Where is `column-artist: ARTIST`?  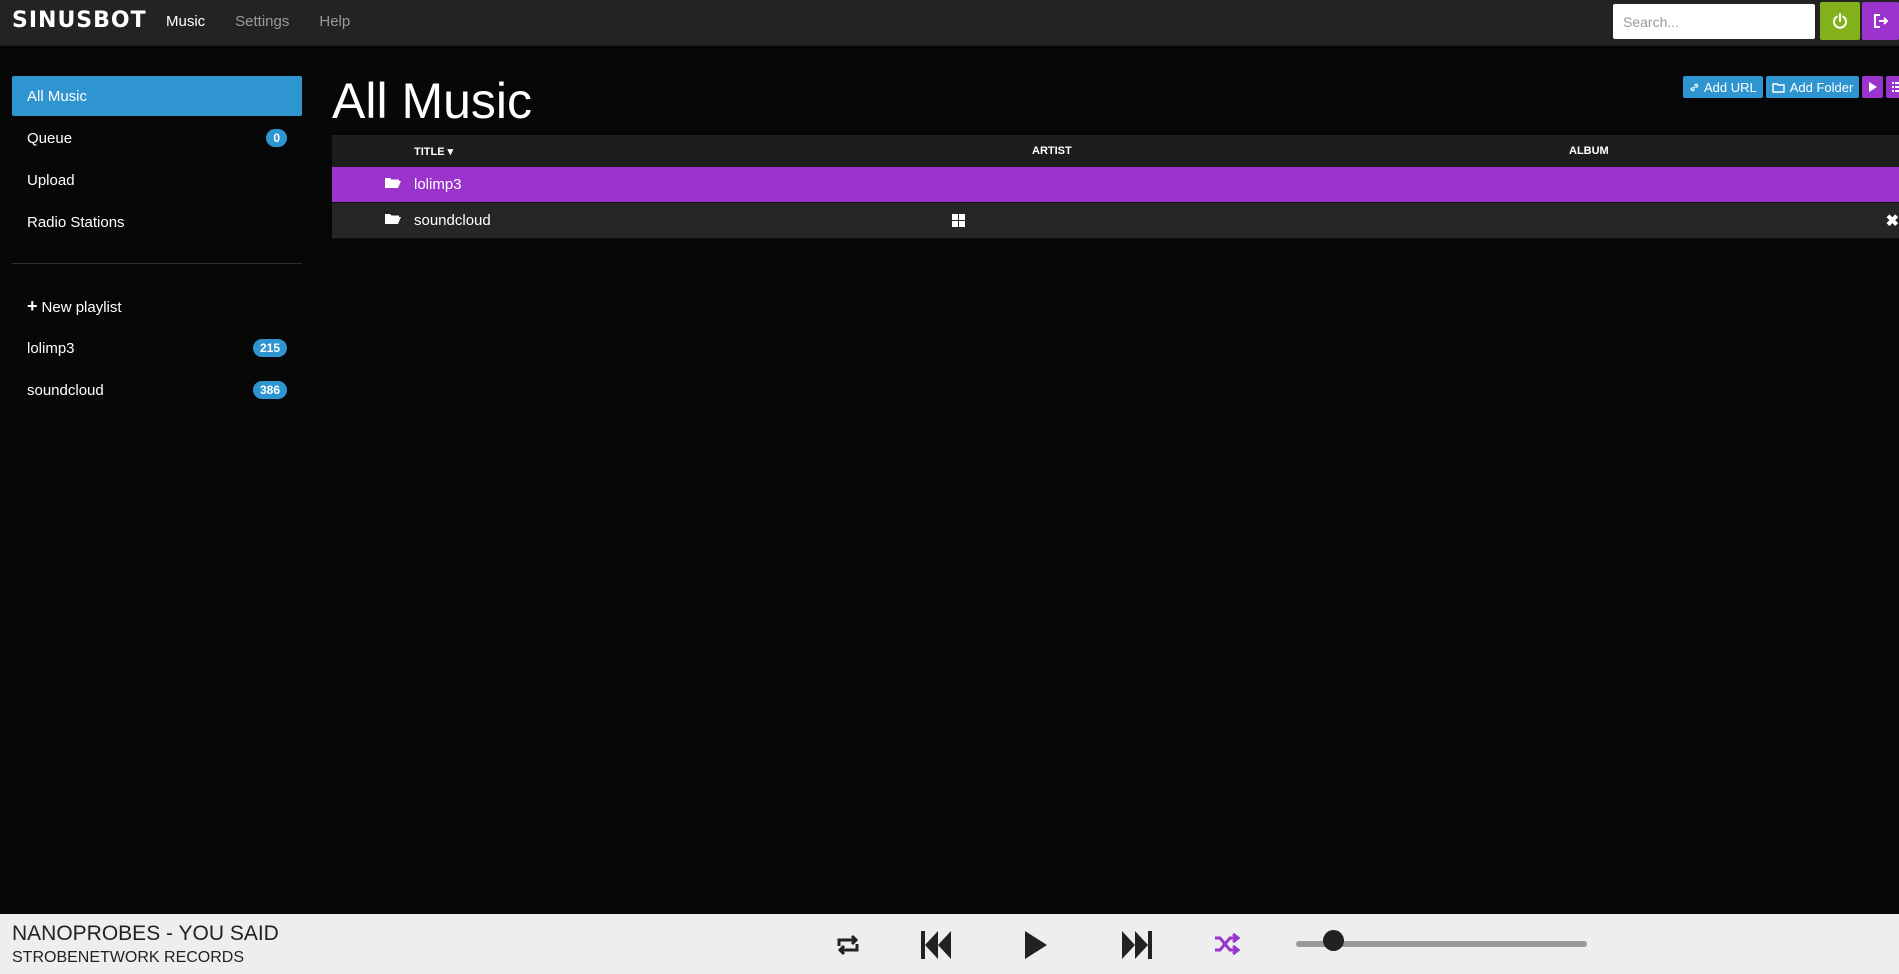
column-artist: ARTIST is located at coordinates (1052, 151).